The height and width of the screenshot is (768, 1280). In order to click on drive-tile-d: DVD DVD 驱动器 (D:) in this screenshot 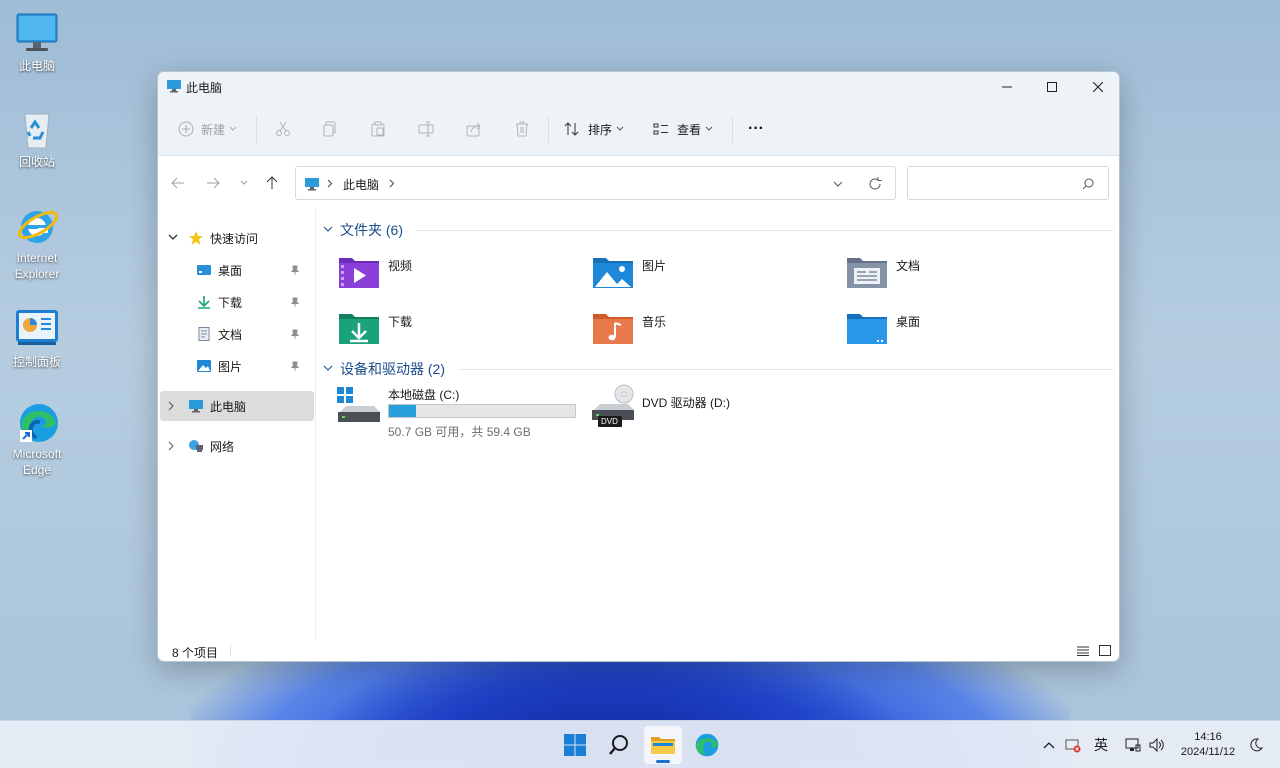, I will do `click(715, 412)`.